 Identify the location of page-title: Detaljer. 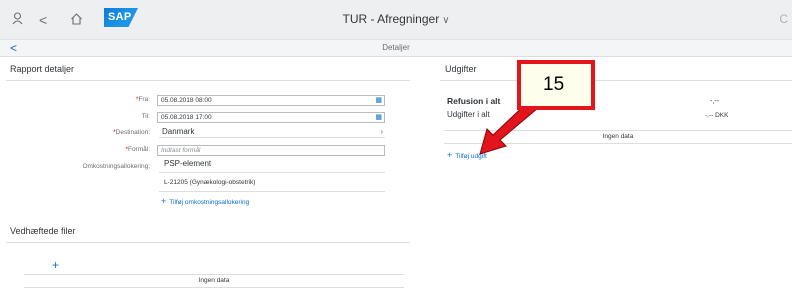
(396, 47).